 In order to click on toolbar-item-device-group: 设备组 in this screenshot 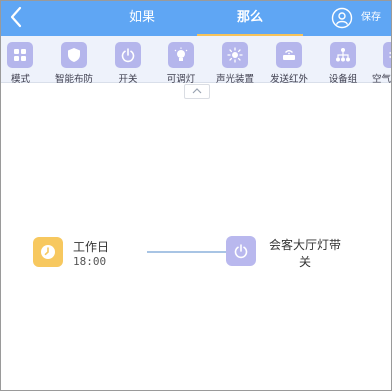, I will do `click(343, 62)`.